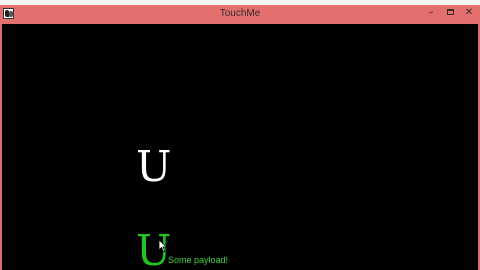  I want to click on title-bar: TouchMe – ✕, so click(240, 14).